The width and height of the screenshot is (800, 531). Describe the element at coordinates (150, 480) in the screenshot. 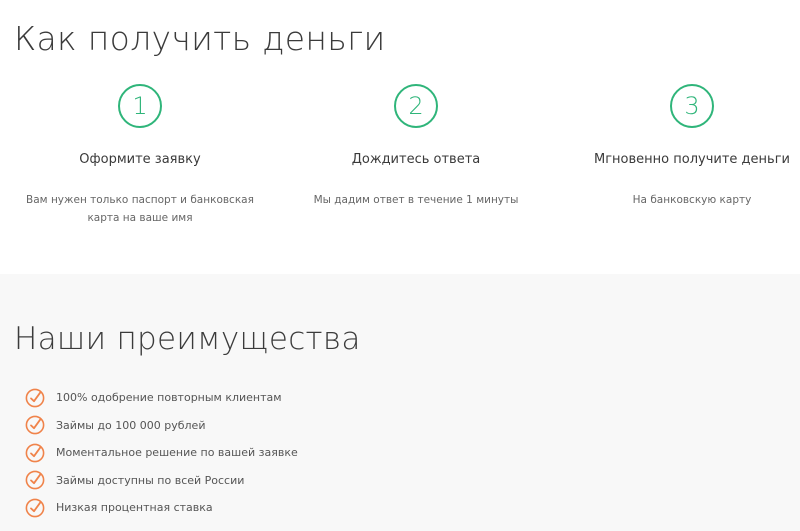

I see `advantage-text: Займы доступны по всей России` at that location.